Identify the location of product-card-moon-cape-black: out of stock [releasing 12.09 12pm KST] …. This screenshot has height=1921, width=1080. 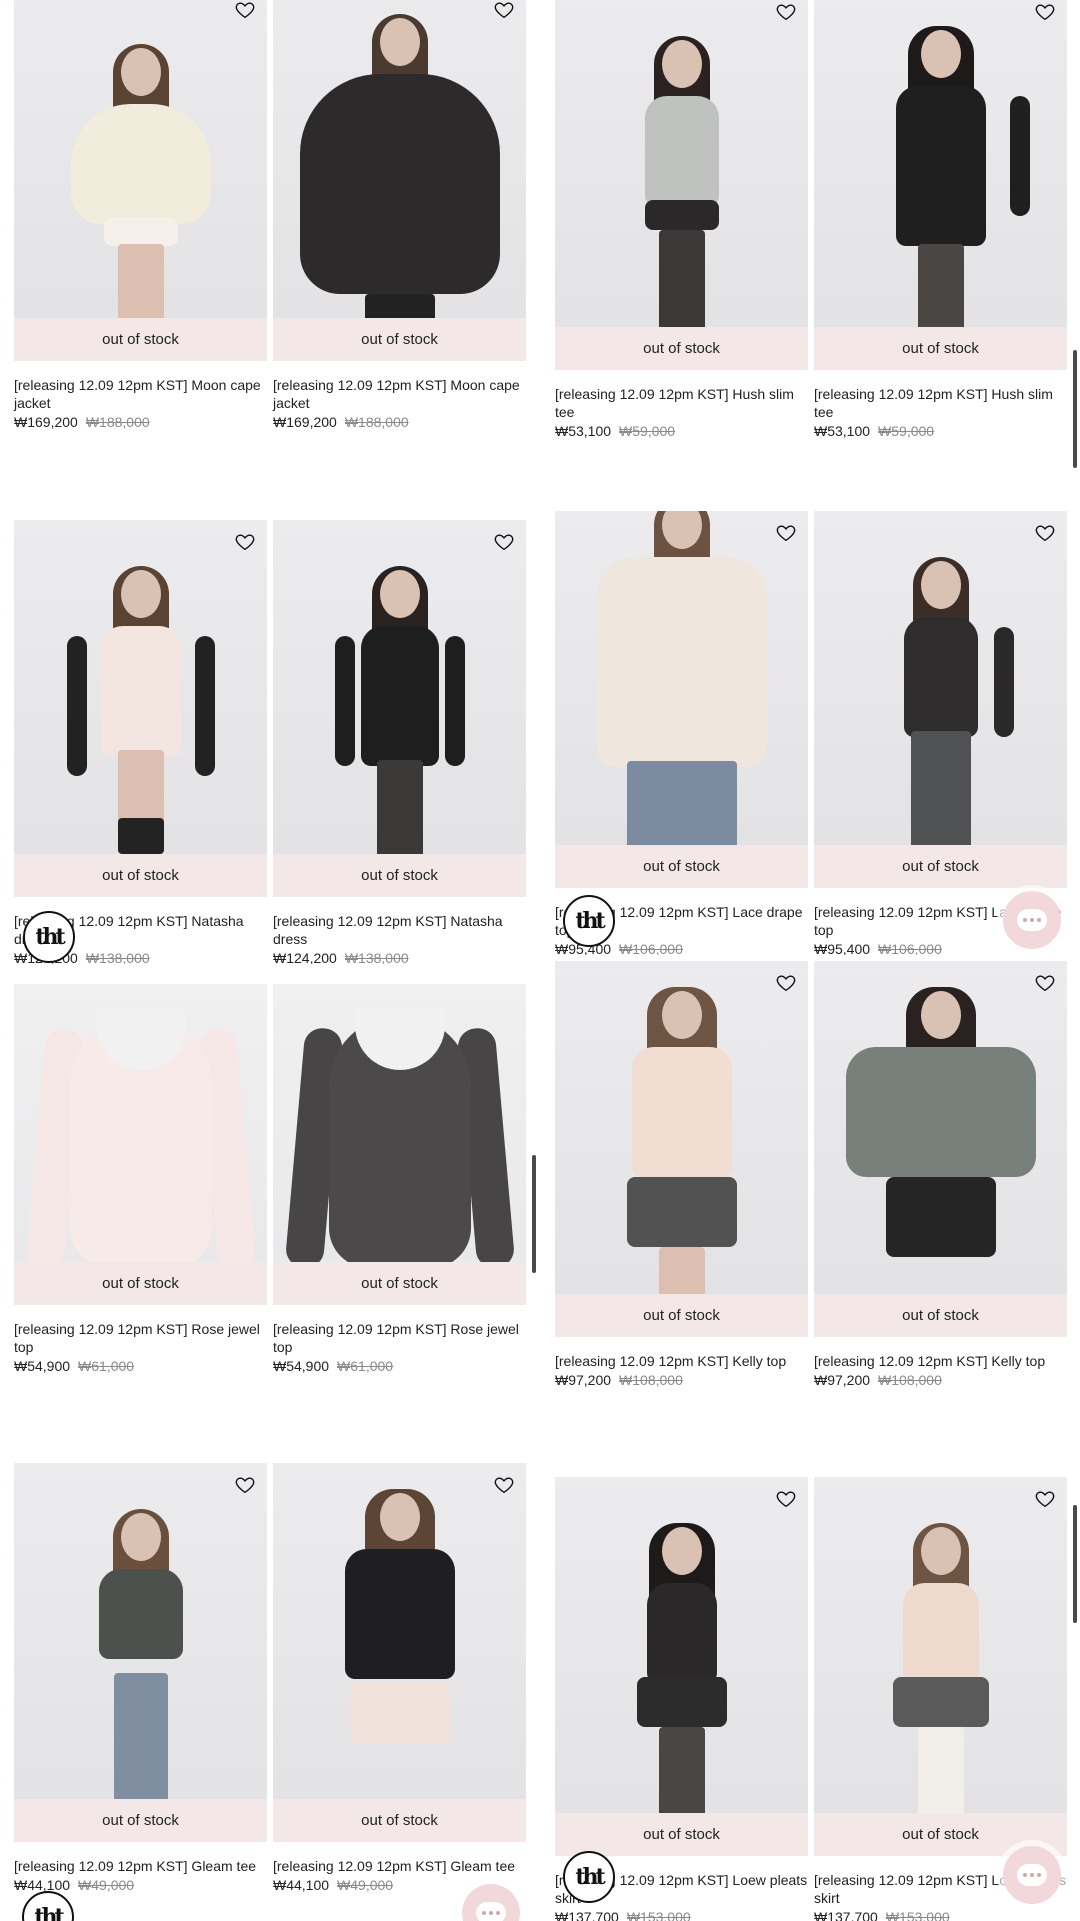
(399, 215).